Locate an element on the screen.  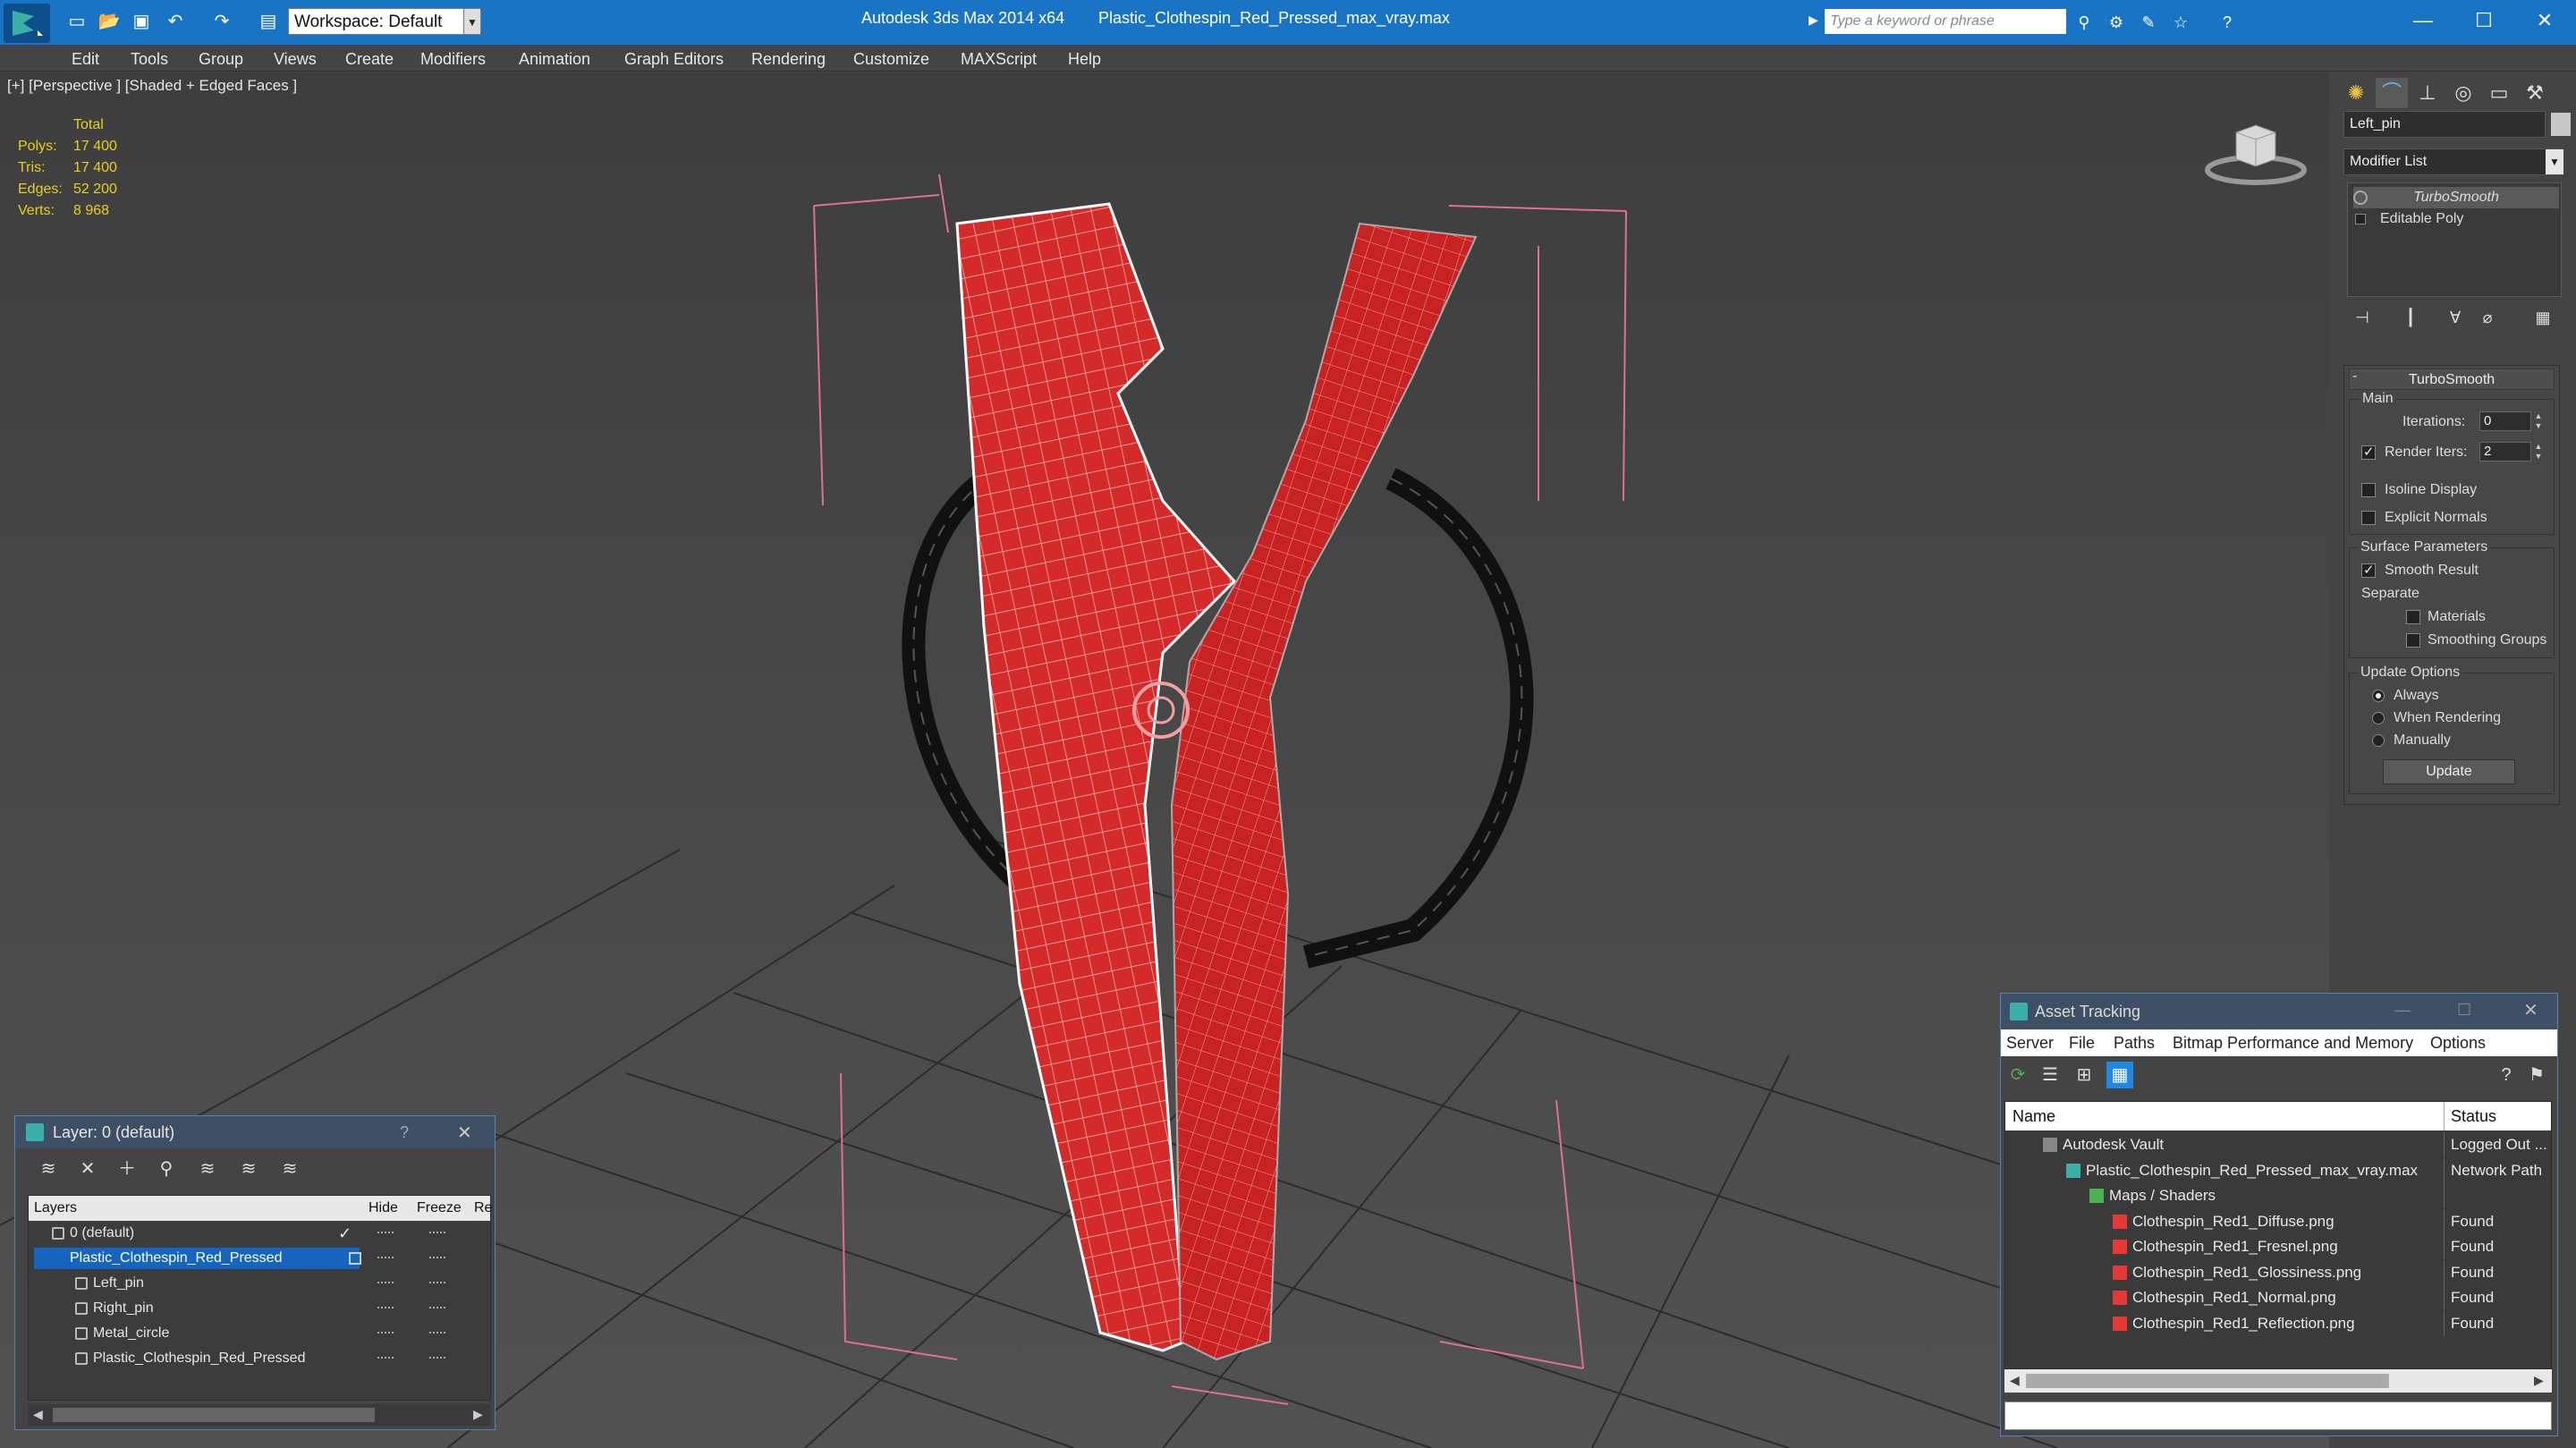
asset-window-titlebar: Asset Tracking — ☐ ✕ is located at coordinates (2279, 1011).